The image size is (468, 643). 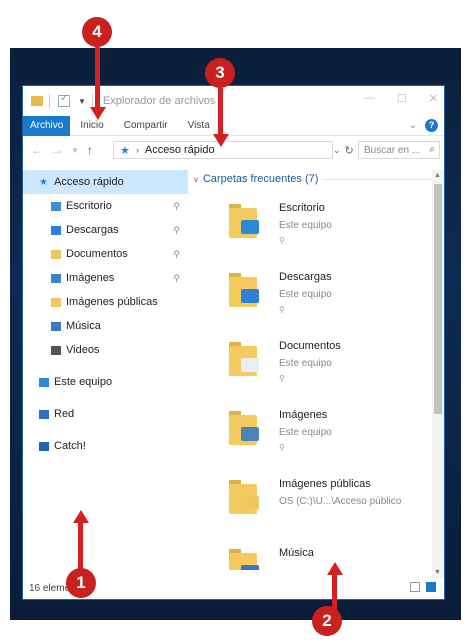 What do you see at coordinates (180, 150) in the screenshot?
I see `breadcrumb: Acceso rápido` at bounding box center [180, 150].